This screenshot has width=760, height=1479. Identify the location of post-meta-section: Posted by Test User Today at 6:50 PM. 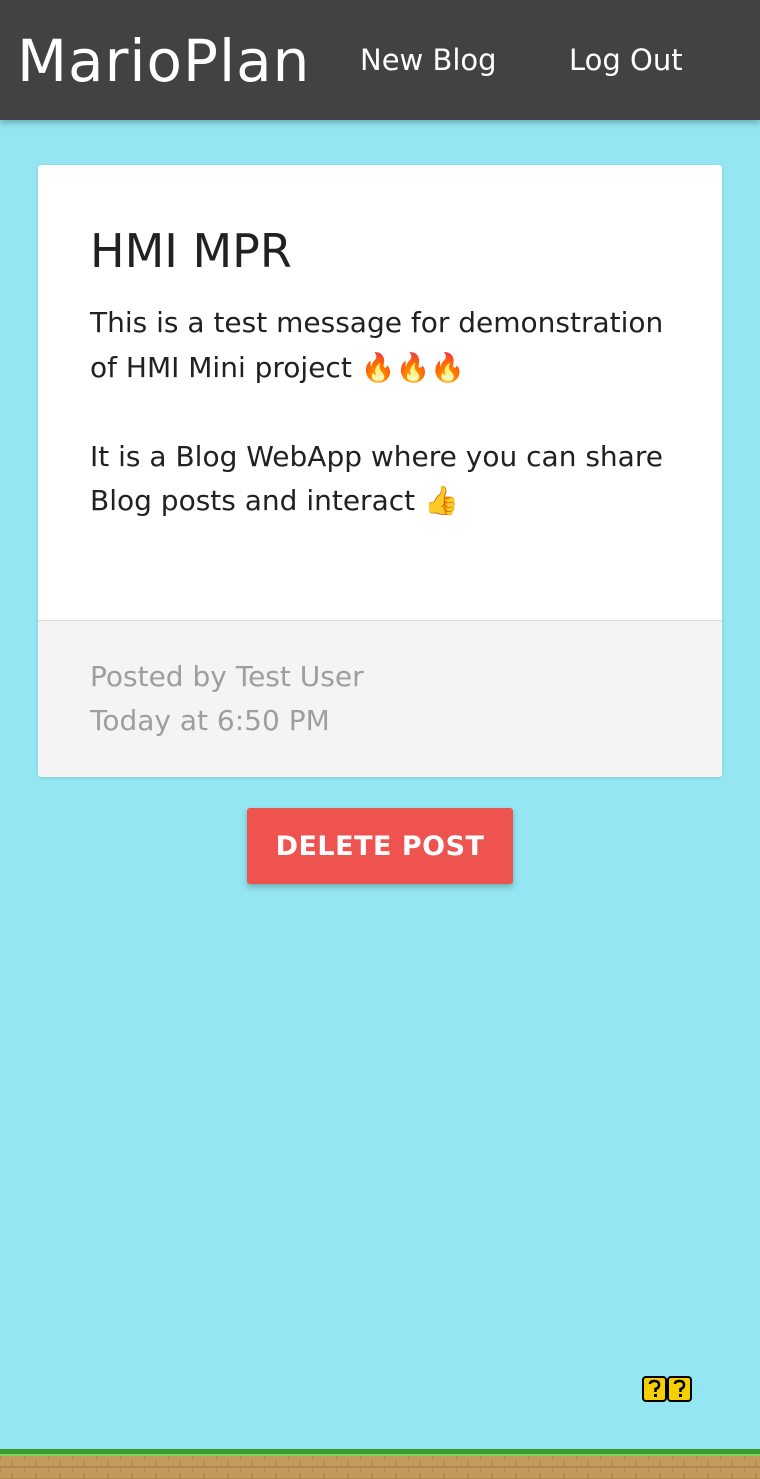
(380, 698).